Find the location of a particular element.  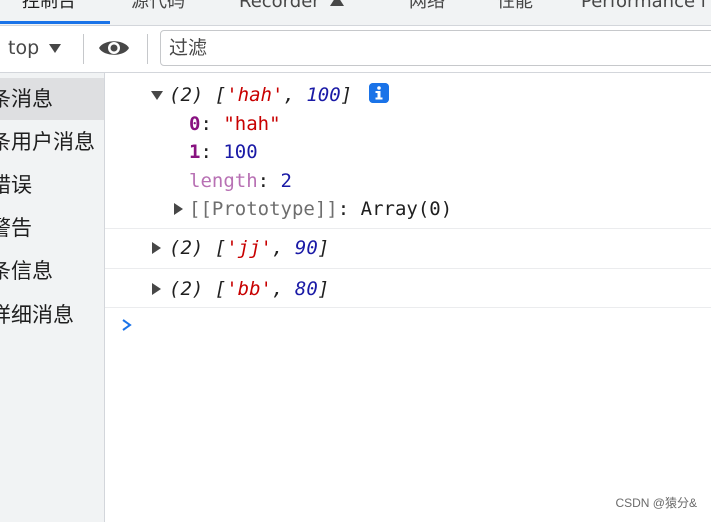

array-summary: (2) ['jj', 90] is located at coordinates (249, 248).